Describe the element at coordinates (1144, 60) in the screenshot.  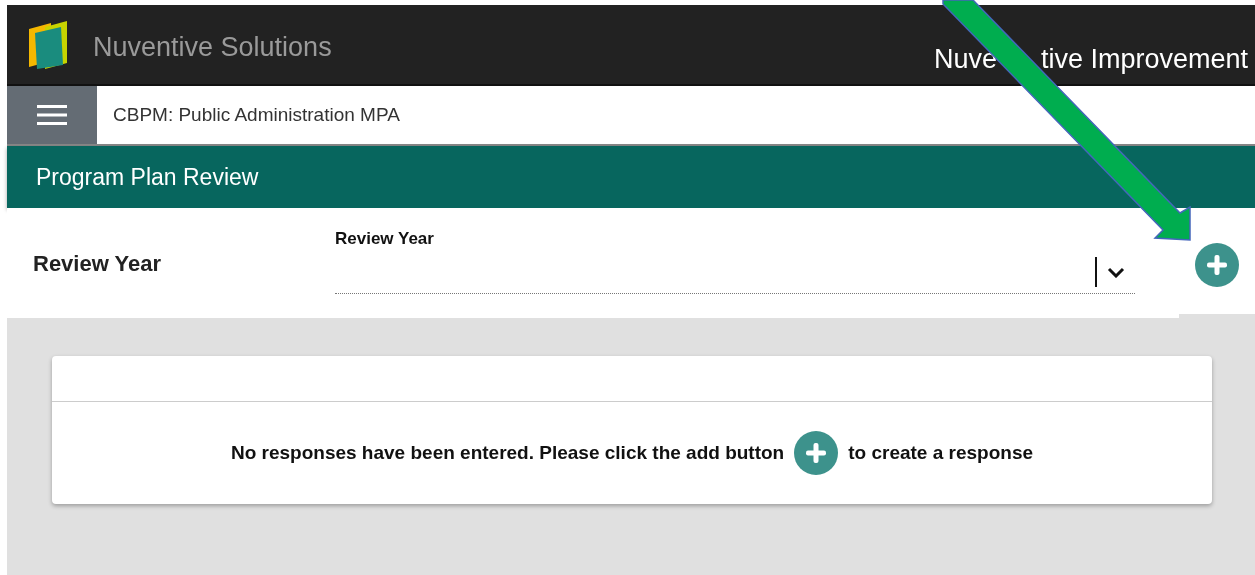
I see `product-name: tive Improvement` at that location.